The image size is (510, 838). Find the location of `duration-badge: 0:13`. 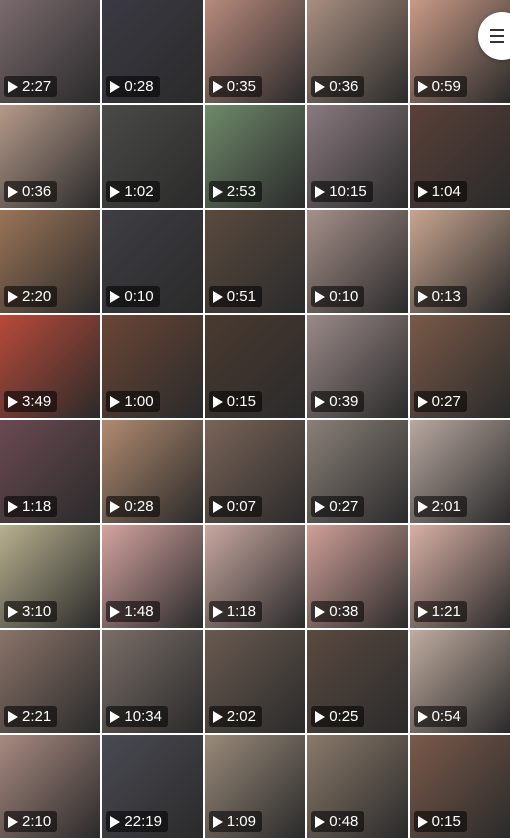

duration-badge: 0:13 is located at coordinates (440, 296).